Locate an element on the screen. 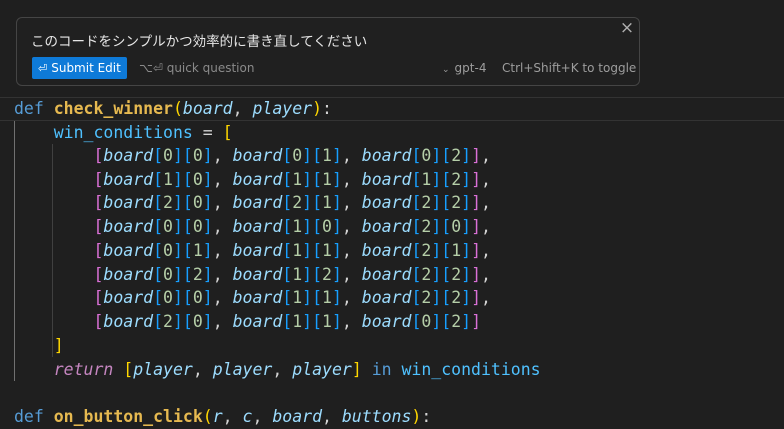 The image size is (784, 429). prompt-input: このコードをシンプルかつ効率的に書き直してください is located at coordinates (199, 40).